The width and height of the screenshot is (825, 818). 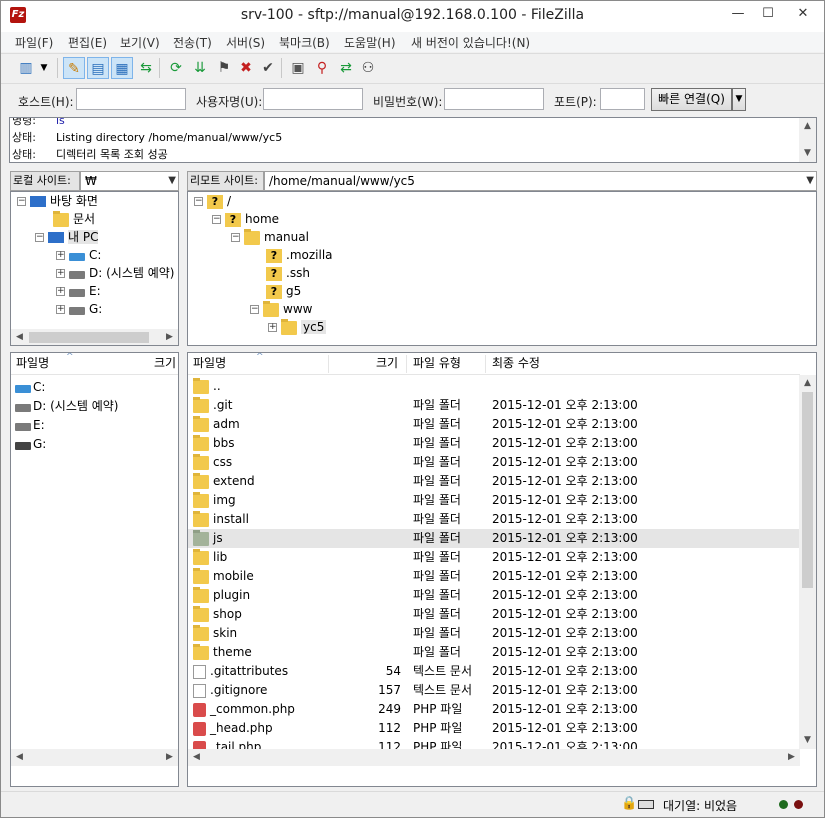 What do you see at coordinates (313, 99) in the screenshot?
I see `username-input` at bounding box center [313, 99].